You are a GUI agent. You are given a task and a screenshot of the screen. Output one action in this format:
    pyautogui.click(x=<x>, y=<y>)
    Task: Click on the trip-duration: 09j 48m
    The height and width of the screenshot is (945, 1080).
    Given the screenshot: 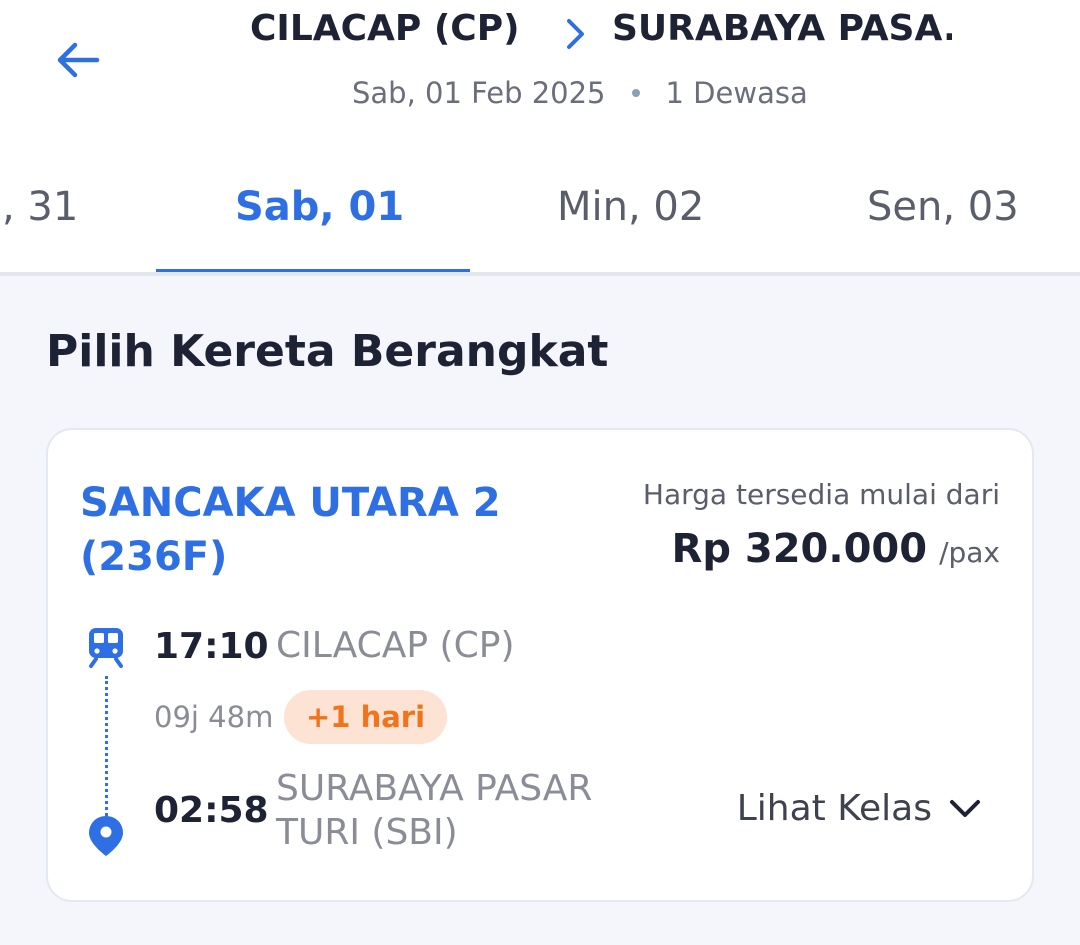 What is the action you would take?
    pyautogui.click(x=214, y=717)
    